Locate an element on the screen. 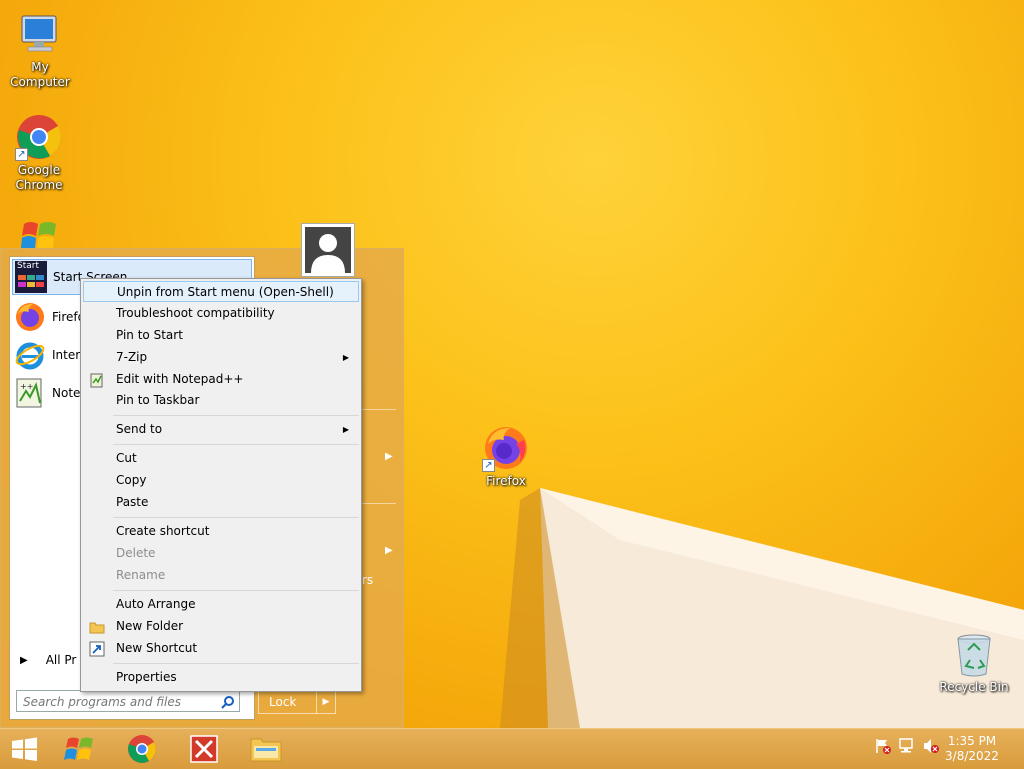 This screenshot has width=1024, height=769. computer-icon is located at coordinates (40, 34).